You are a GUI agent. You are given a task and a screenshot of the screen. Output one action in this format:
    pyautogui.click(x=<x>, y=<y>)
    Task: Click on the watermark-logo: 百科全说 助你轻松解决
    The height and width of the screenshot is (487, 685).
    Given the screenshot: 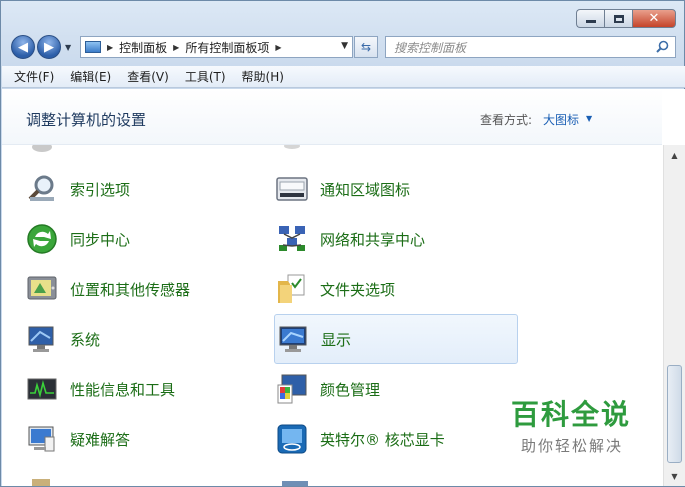 What is the action you would take?
    pyautogui.click(x=571, y=424)
    